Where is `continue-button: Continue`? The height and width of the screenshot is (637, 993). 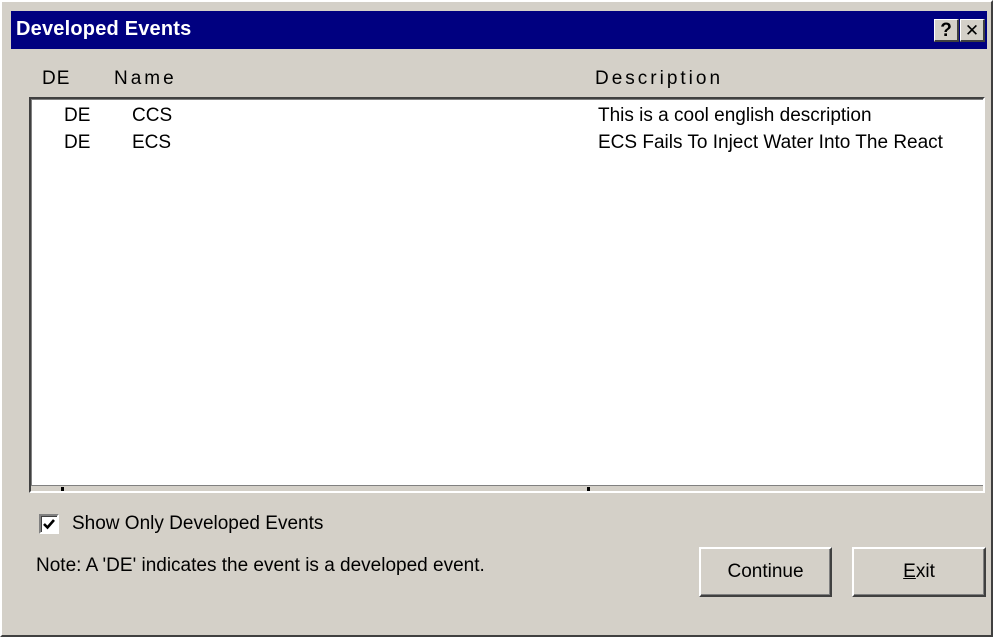
continue-button: Continue is located at coordinates (765, 572).